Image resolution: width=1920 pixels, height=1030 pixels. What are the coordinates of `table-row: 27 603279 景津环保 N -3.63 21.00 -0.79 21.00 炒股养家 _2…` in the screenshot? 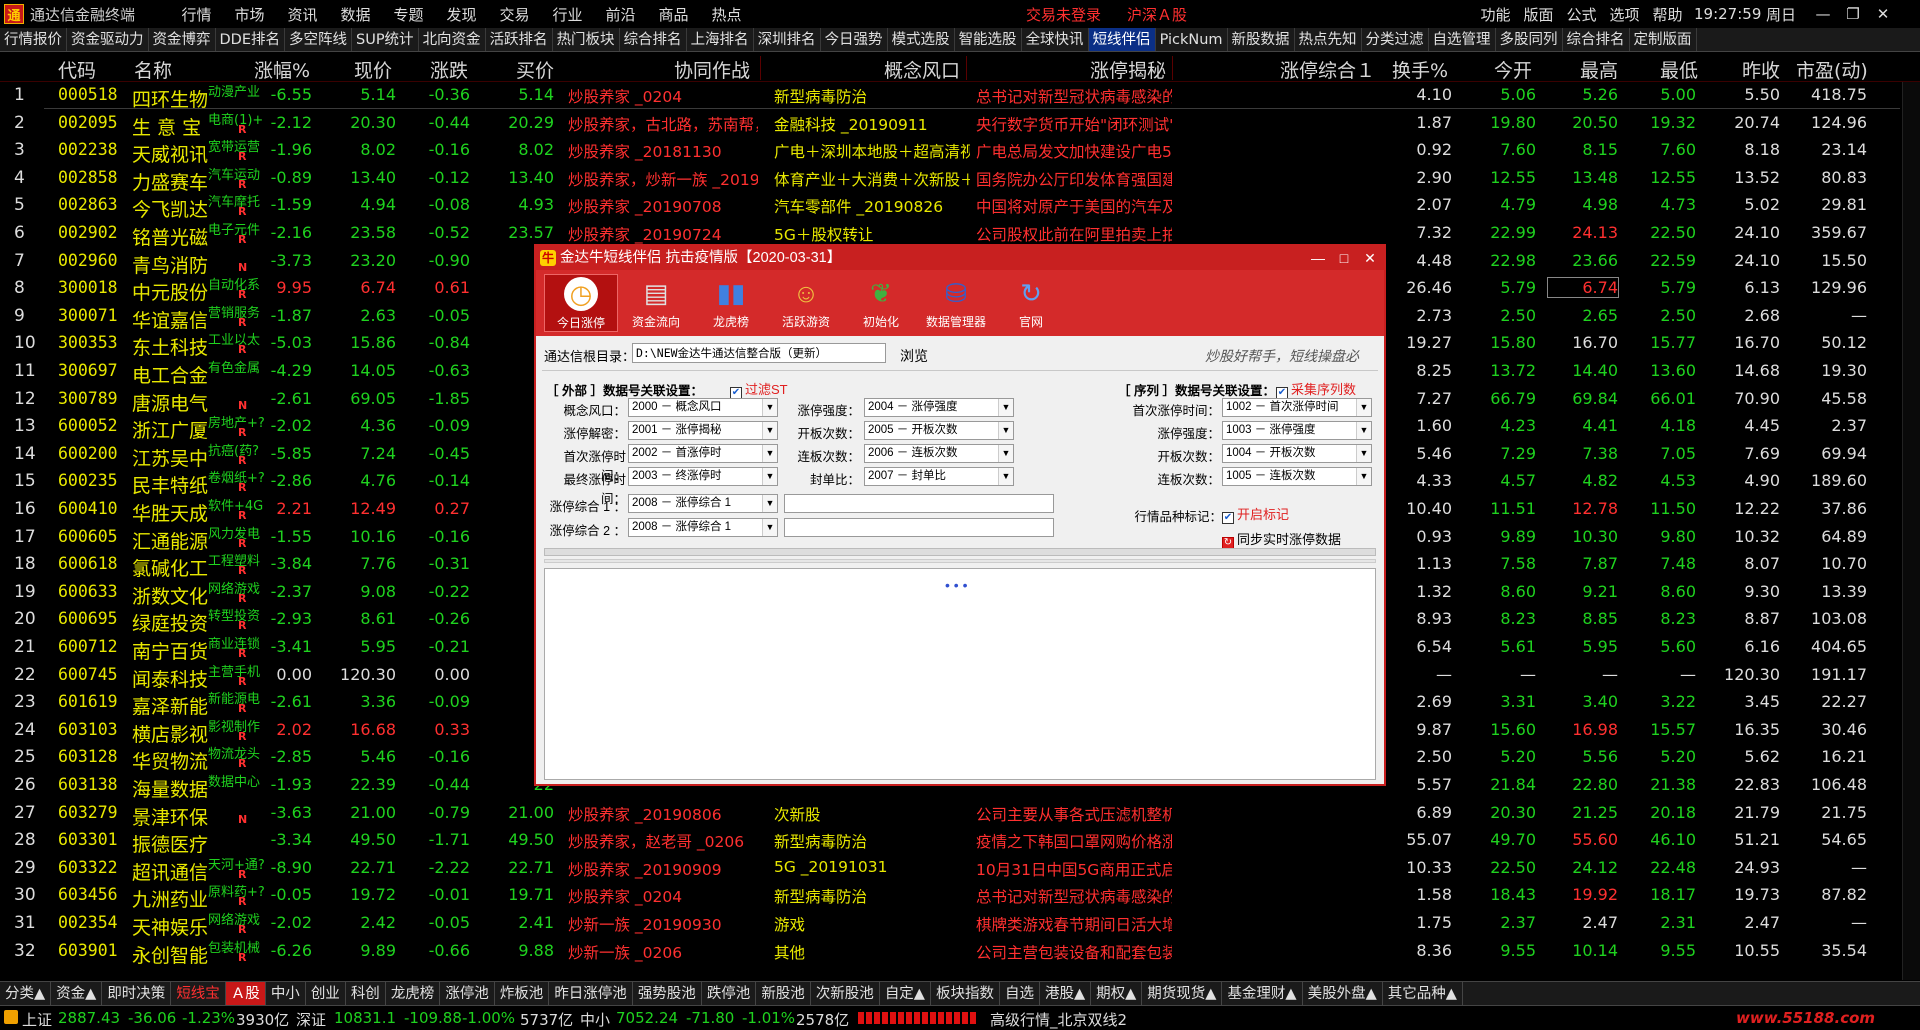 It's located at (960, 814).